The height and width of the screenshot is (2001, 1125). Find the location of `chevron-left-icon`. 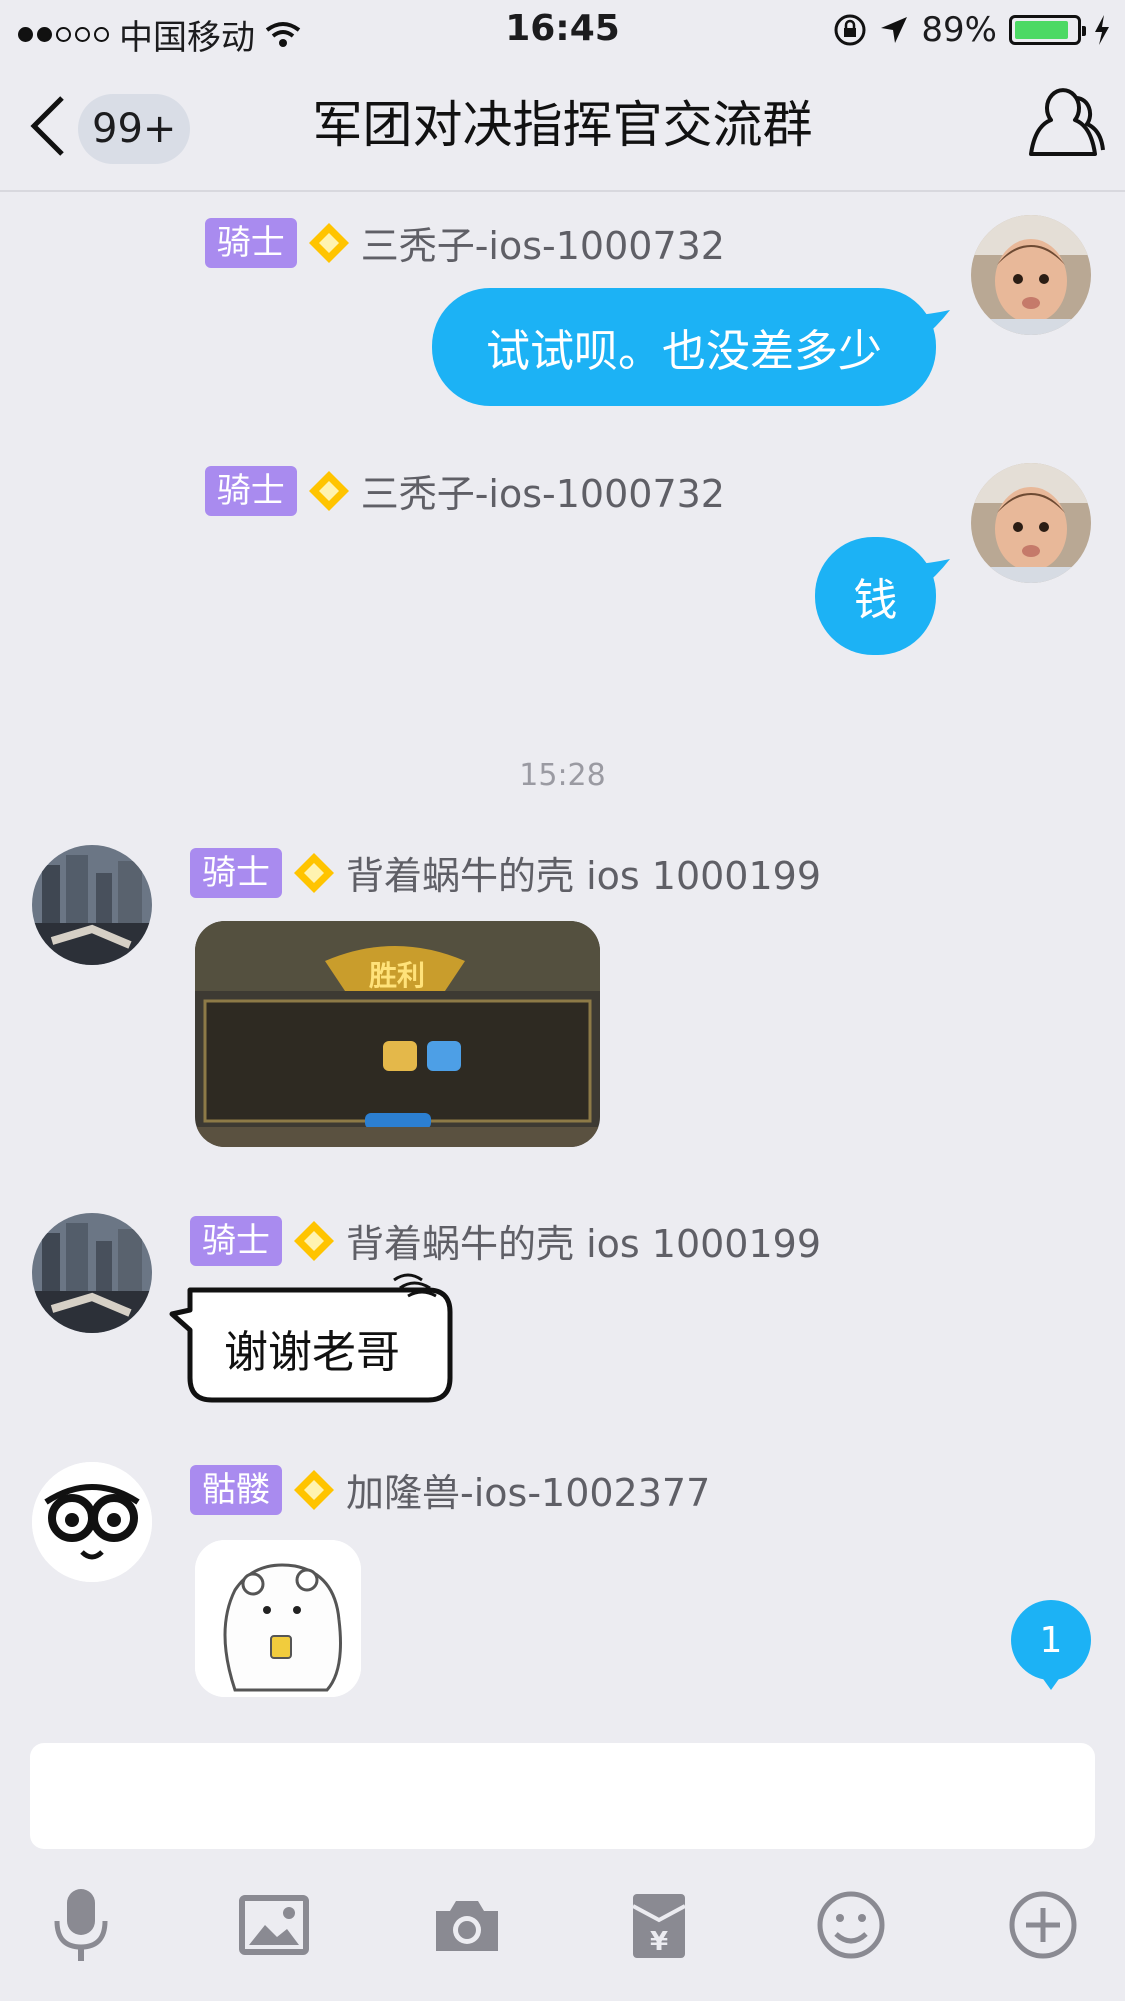

chevron-left-icon is located at coordinates (47, 126).